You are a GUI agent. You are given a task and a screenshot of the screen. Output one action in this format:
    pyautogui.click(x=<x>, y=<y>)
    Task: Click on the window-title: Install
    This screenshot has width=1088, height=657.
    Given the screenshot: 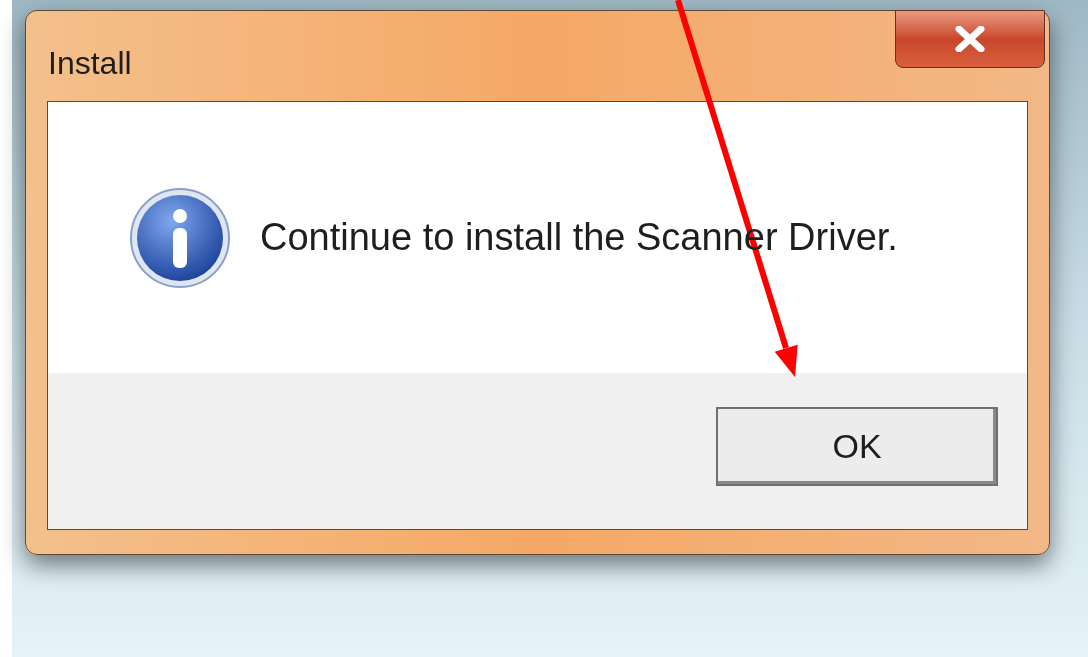 What is the action you would take?
    pyautogui.click(x=90, y=63)
    